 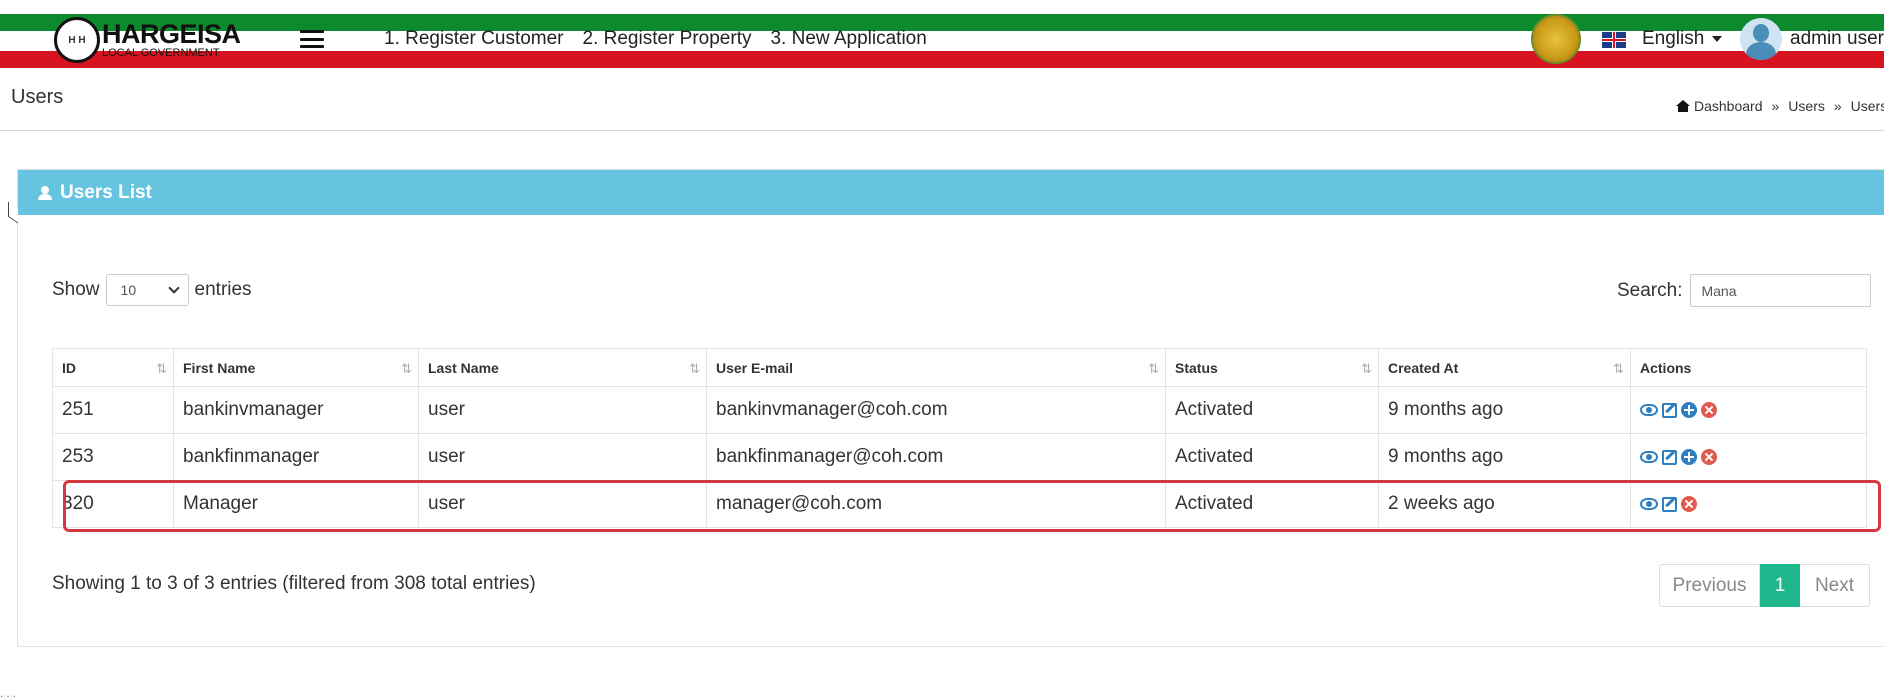 What do you see at coordinates (1504, 504) in the screenshot?
I see `cell-created-at: 2 weeks ago` at bounding box center [1504, 504].